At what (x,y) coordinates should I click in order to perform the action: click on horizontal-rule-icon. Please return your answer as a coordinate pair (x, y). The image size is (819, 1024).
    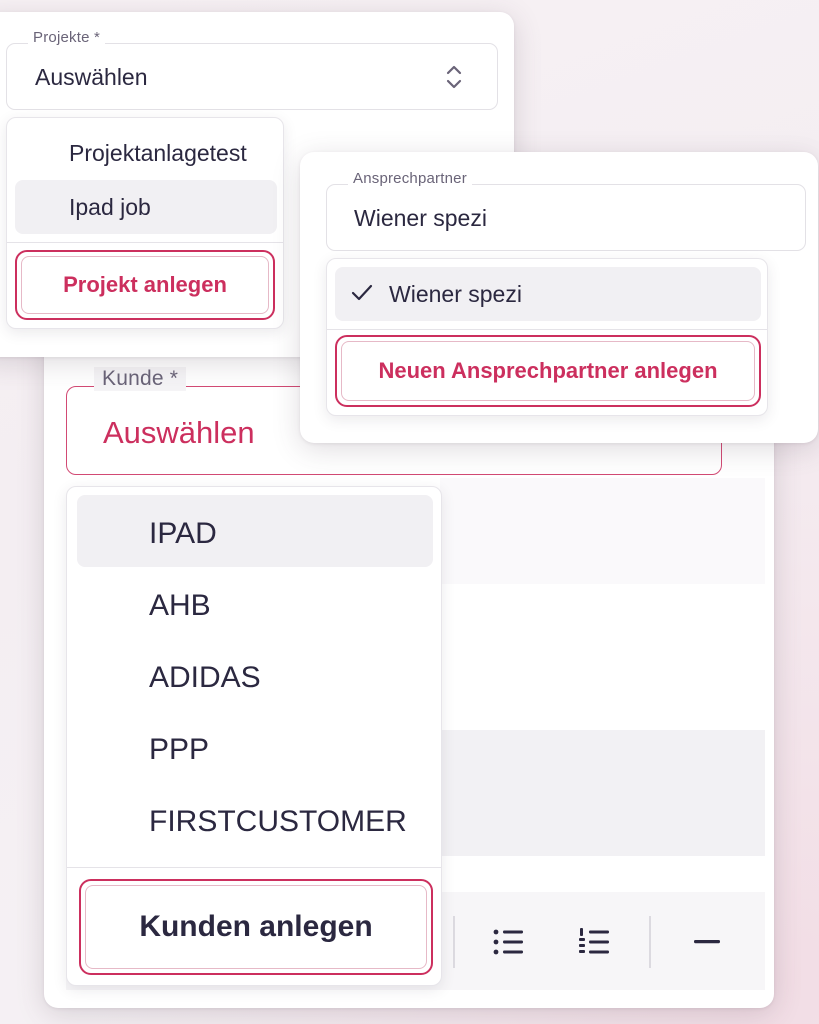
    Looking at the image, I should click on (707, 942).